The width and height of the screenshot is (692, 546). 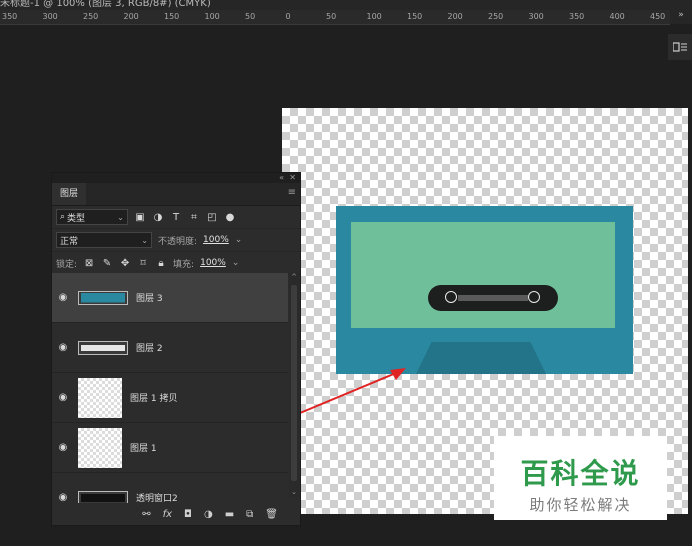 I want to click on filter-row: ⌕ 类型 ⌄ ▣ ◑ T ⌗ ◰ ●, so click(x=176, y=217).